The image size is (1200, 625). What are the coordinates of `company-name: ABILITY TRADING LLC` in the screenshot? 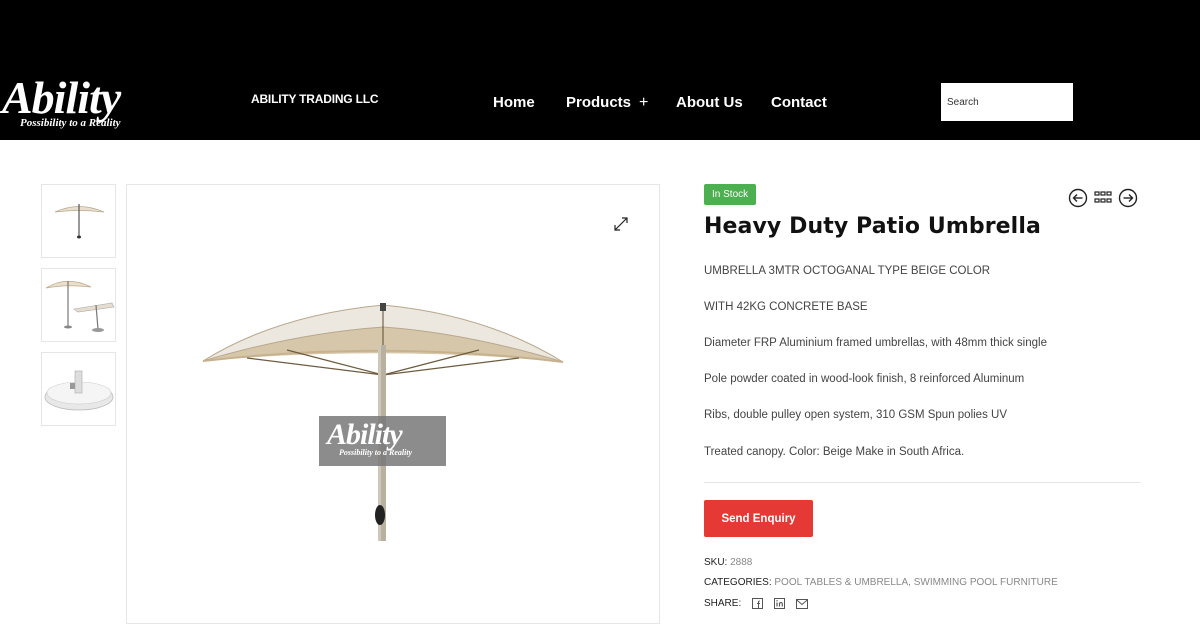 It's located at (315, 99).